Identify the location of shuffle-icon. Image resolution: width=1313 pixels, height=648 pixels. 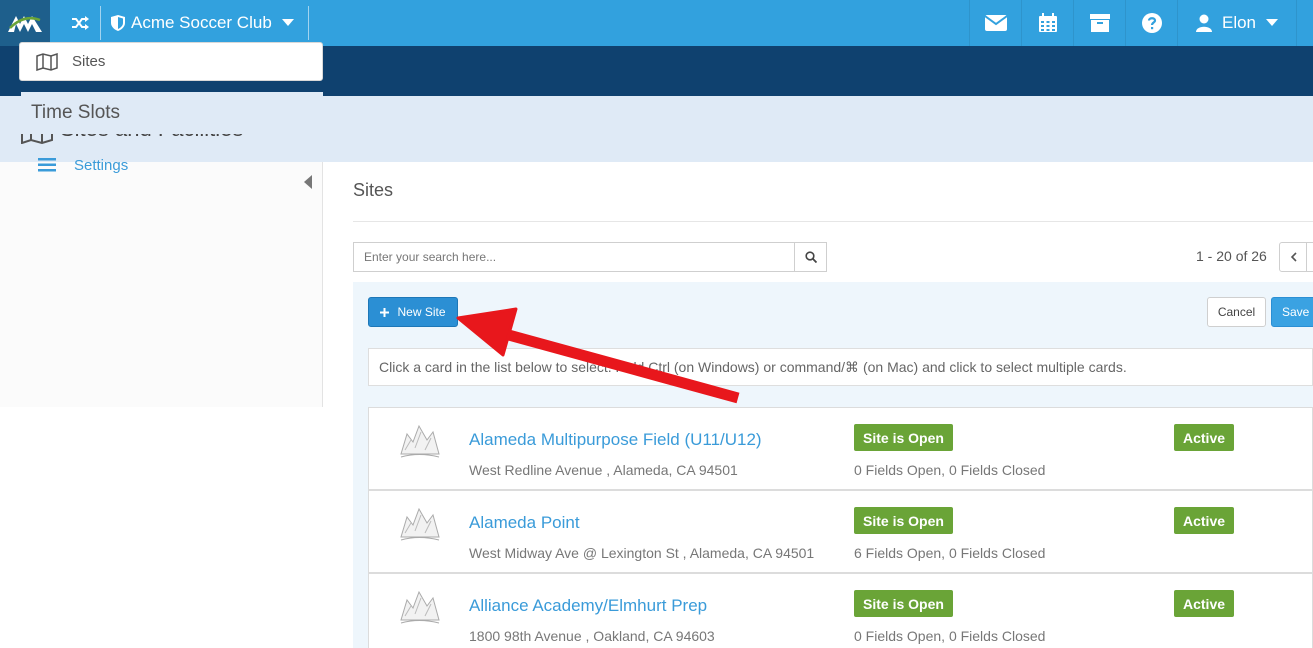
(80, 23).